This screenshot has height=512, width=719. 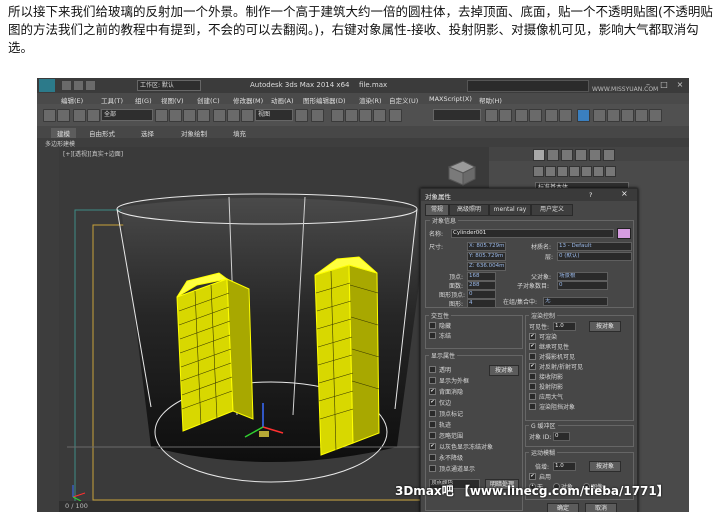 I want to click on select-icon, so click(x=161, y=115).